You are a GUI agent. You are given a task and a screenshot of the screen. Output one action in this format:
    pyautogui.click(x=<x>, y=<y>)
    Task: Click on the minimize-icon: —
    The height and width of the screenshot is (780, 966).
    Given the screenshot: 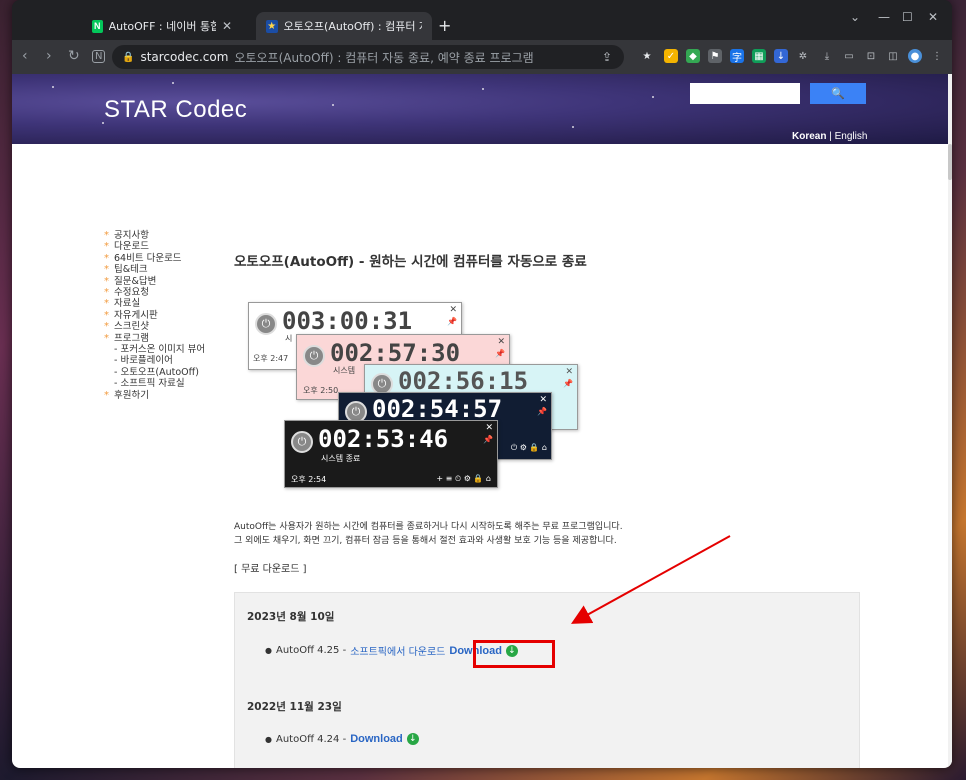 What is the action you would take?
    pyautogui.click(x=884, y=17)
    